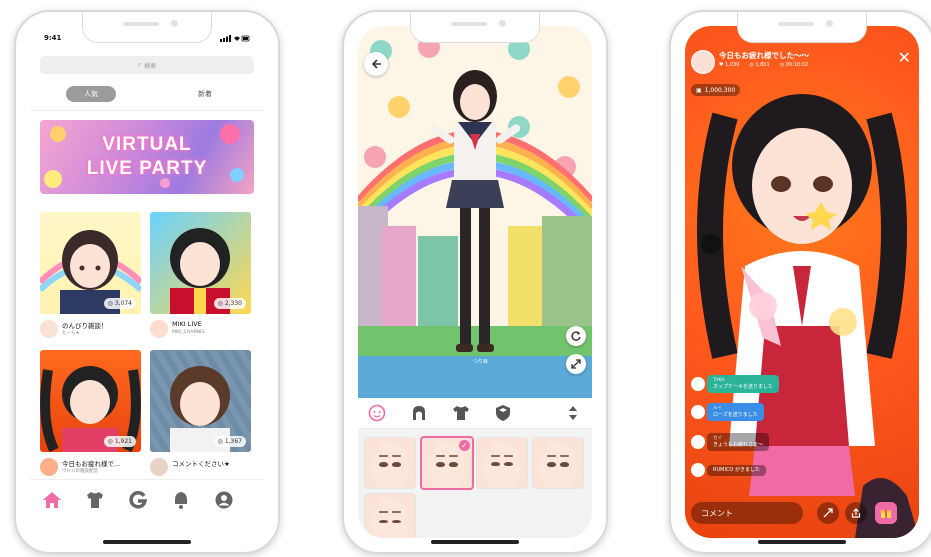 This screenshot has height=557, width=931. I want to click on hair-icon, so click(419, 413).